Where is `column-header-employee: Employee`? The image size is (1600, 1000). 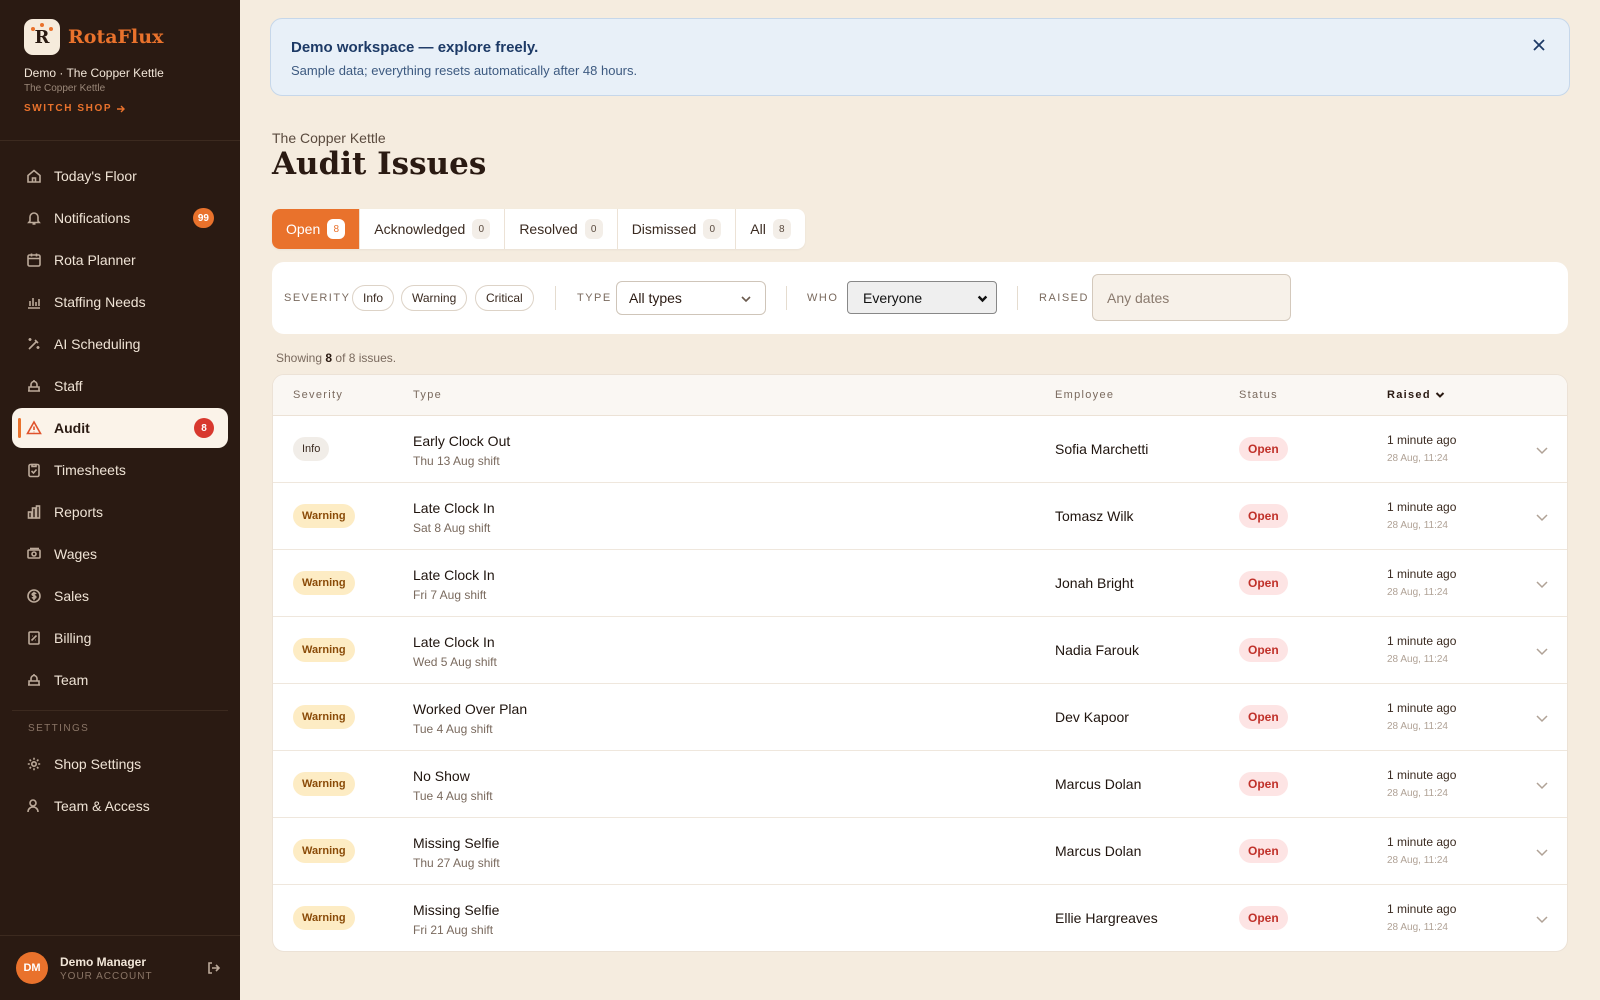 column-header-employee: Employee is located at coordinates (1084, 395).